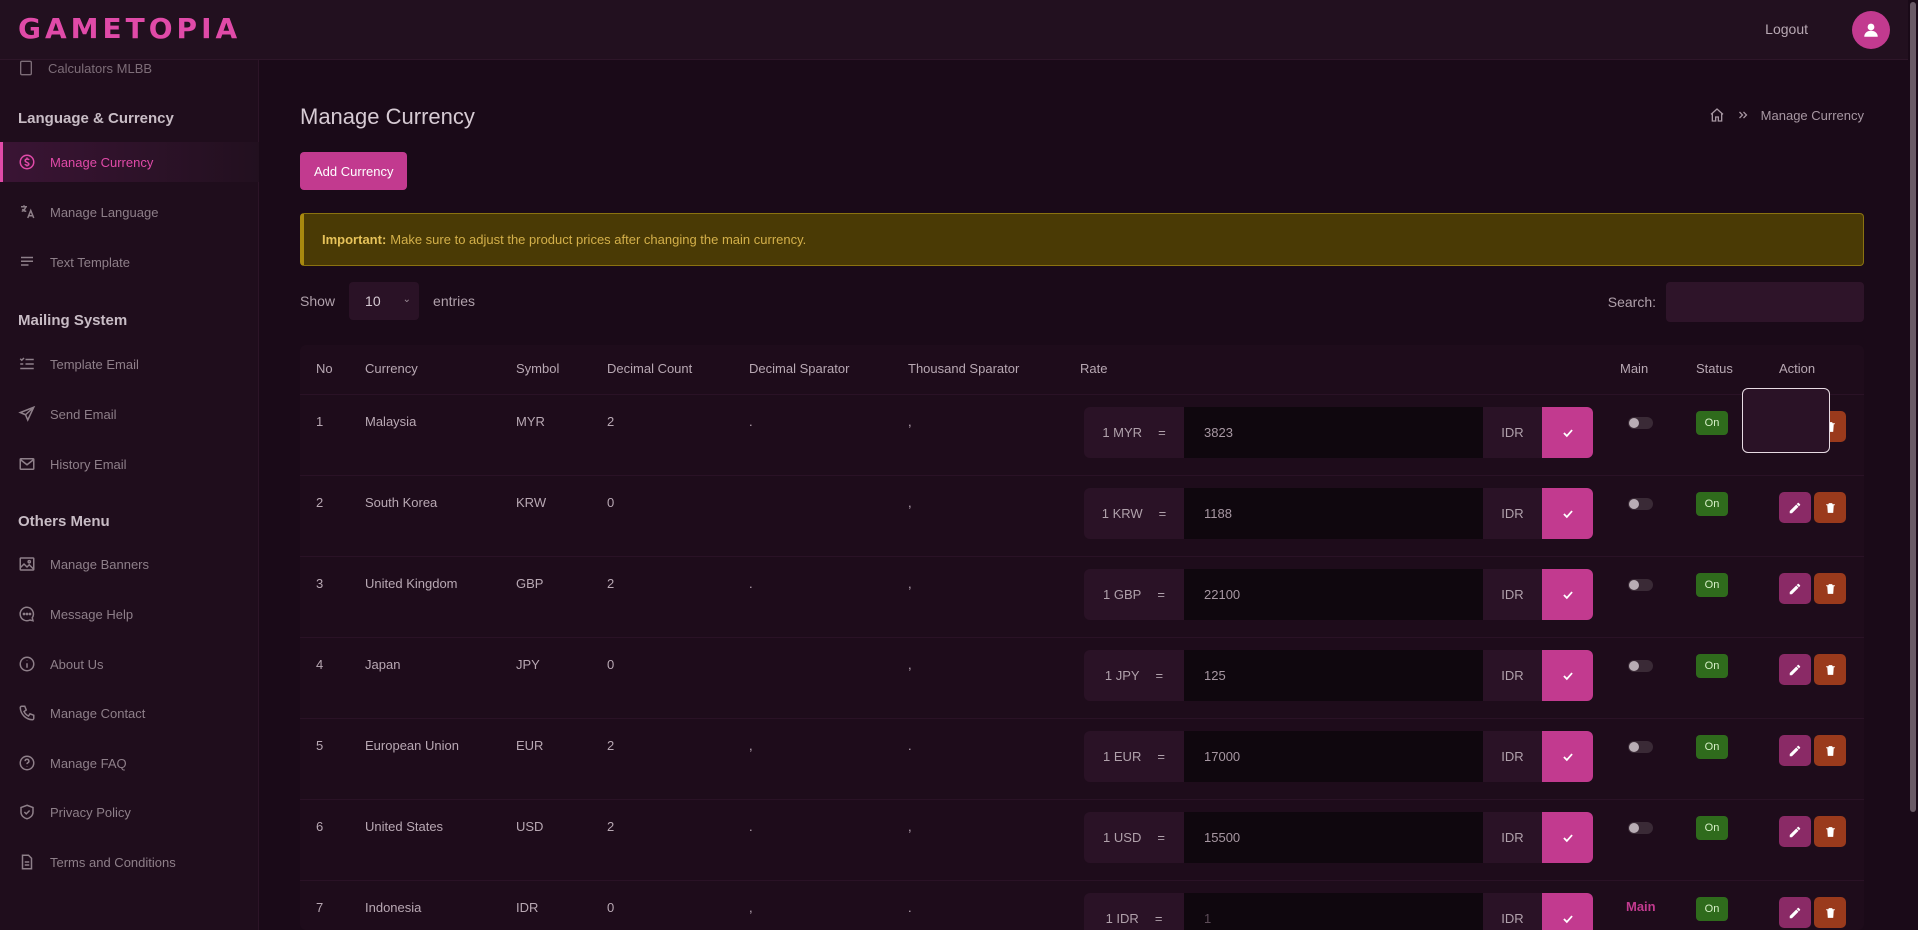  What do you see at coordinates (1333, 756) in the screenshot?
I see `rate-input: 17000` at bounding box center [1333, 756].